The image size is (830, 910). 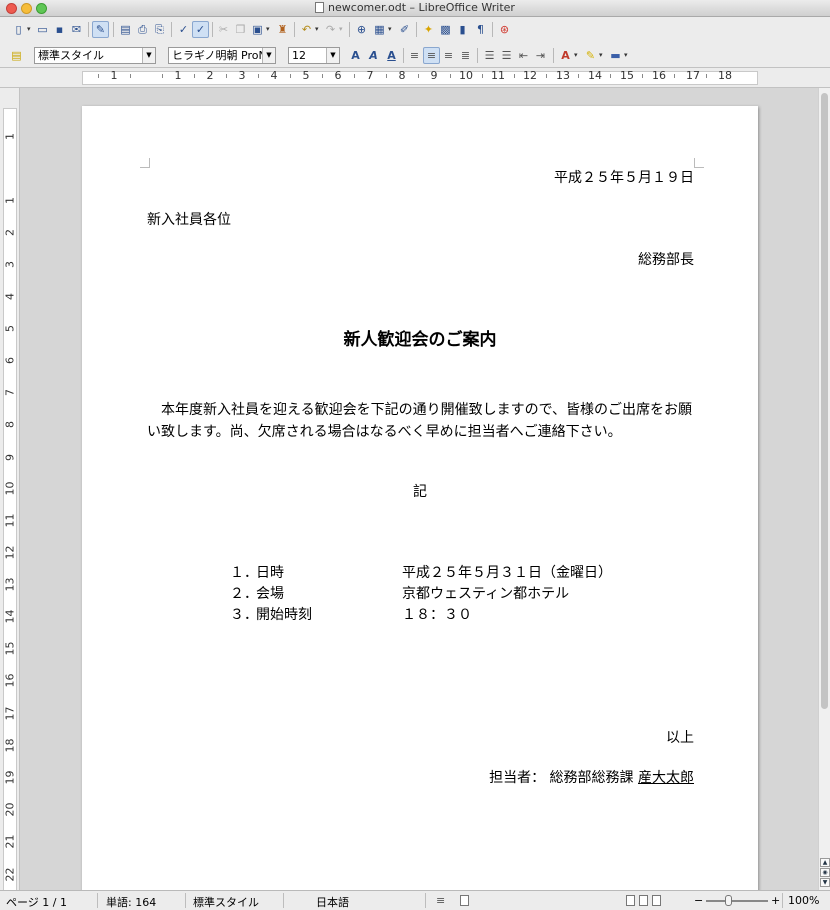 What do you see at coordinates (480, 29) in the screenshot?
I see `formatting-marks-icon: ¶` at bounding box center [480, 29].